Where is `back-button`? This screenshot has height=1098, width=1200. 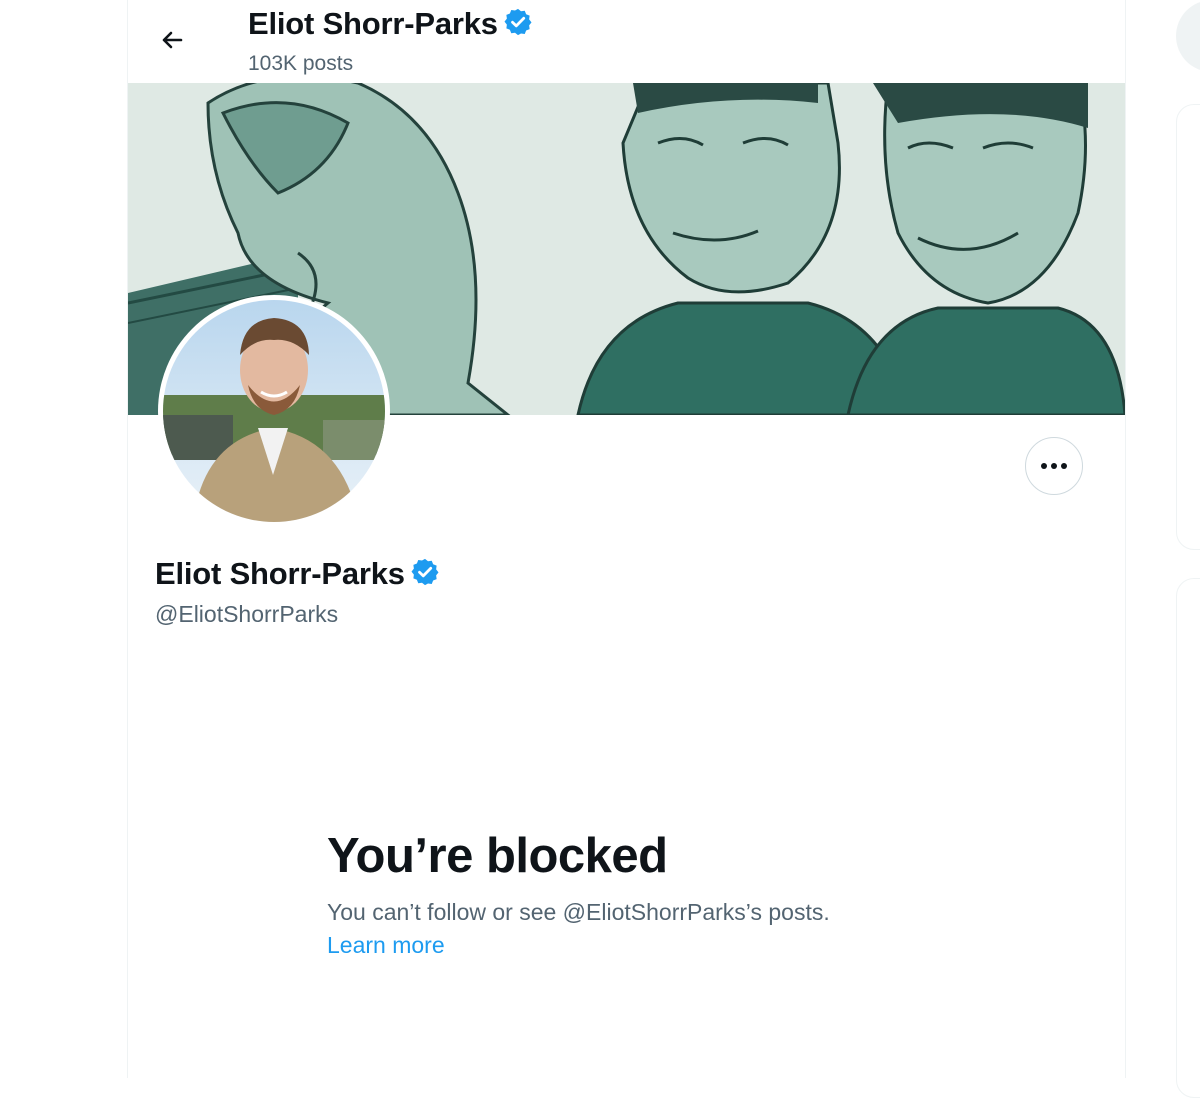 back-button is located at coordinates (172, 40).